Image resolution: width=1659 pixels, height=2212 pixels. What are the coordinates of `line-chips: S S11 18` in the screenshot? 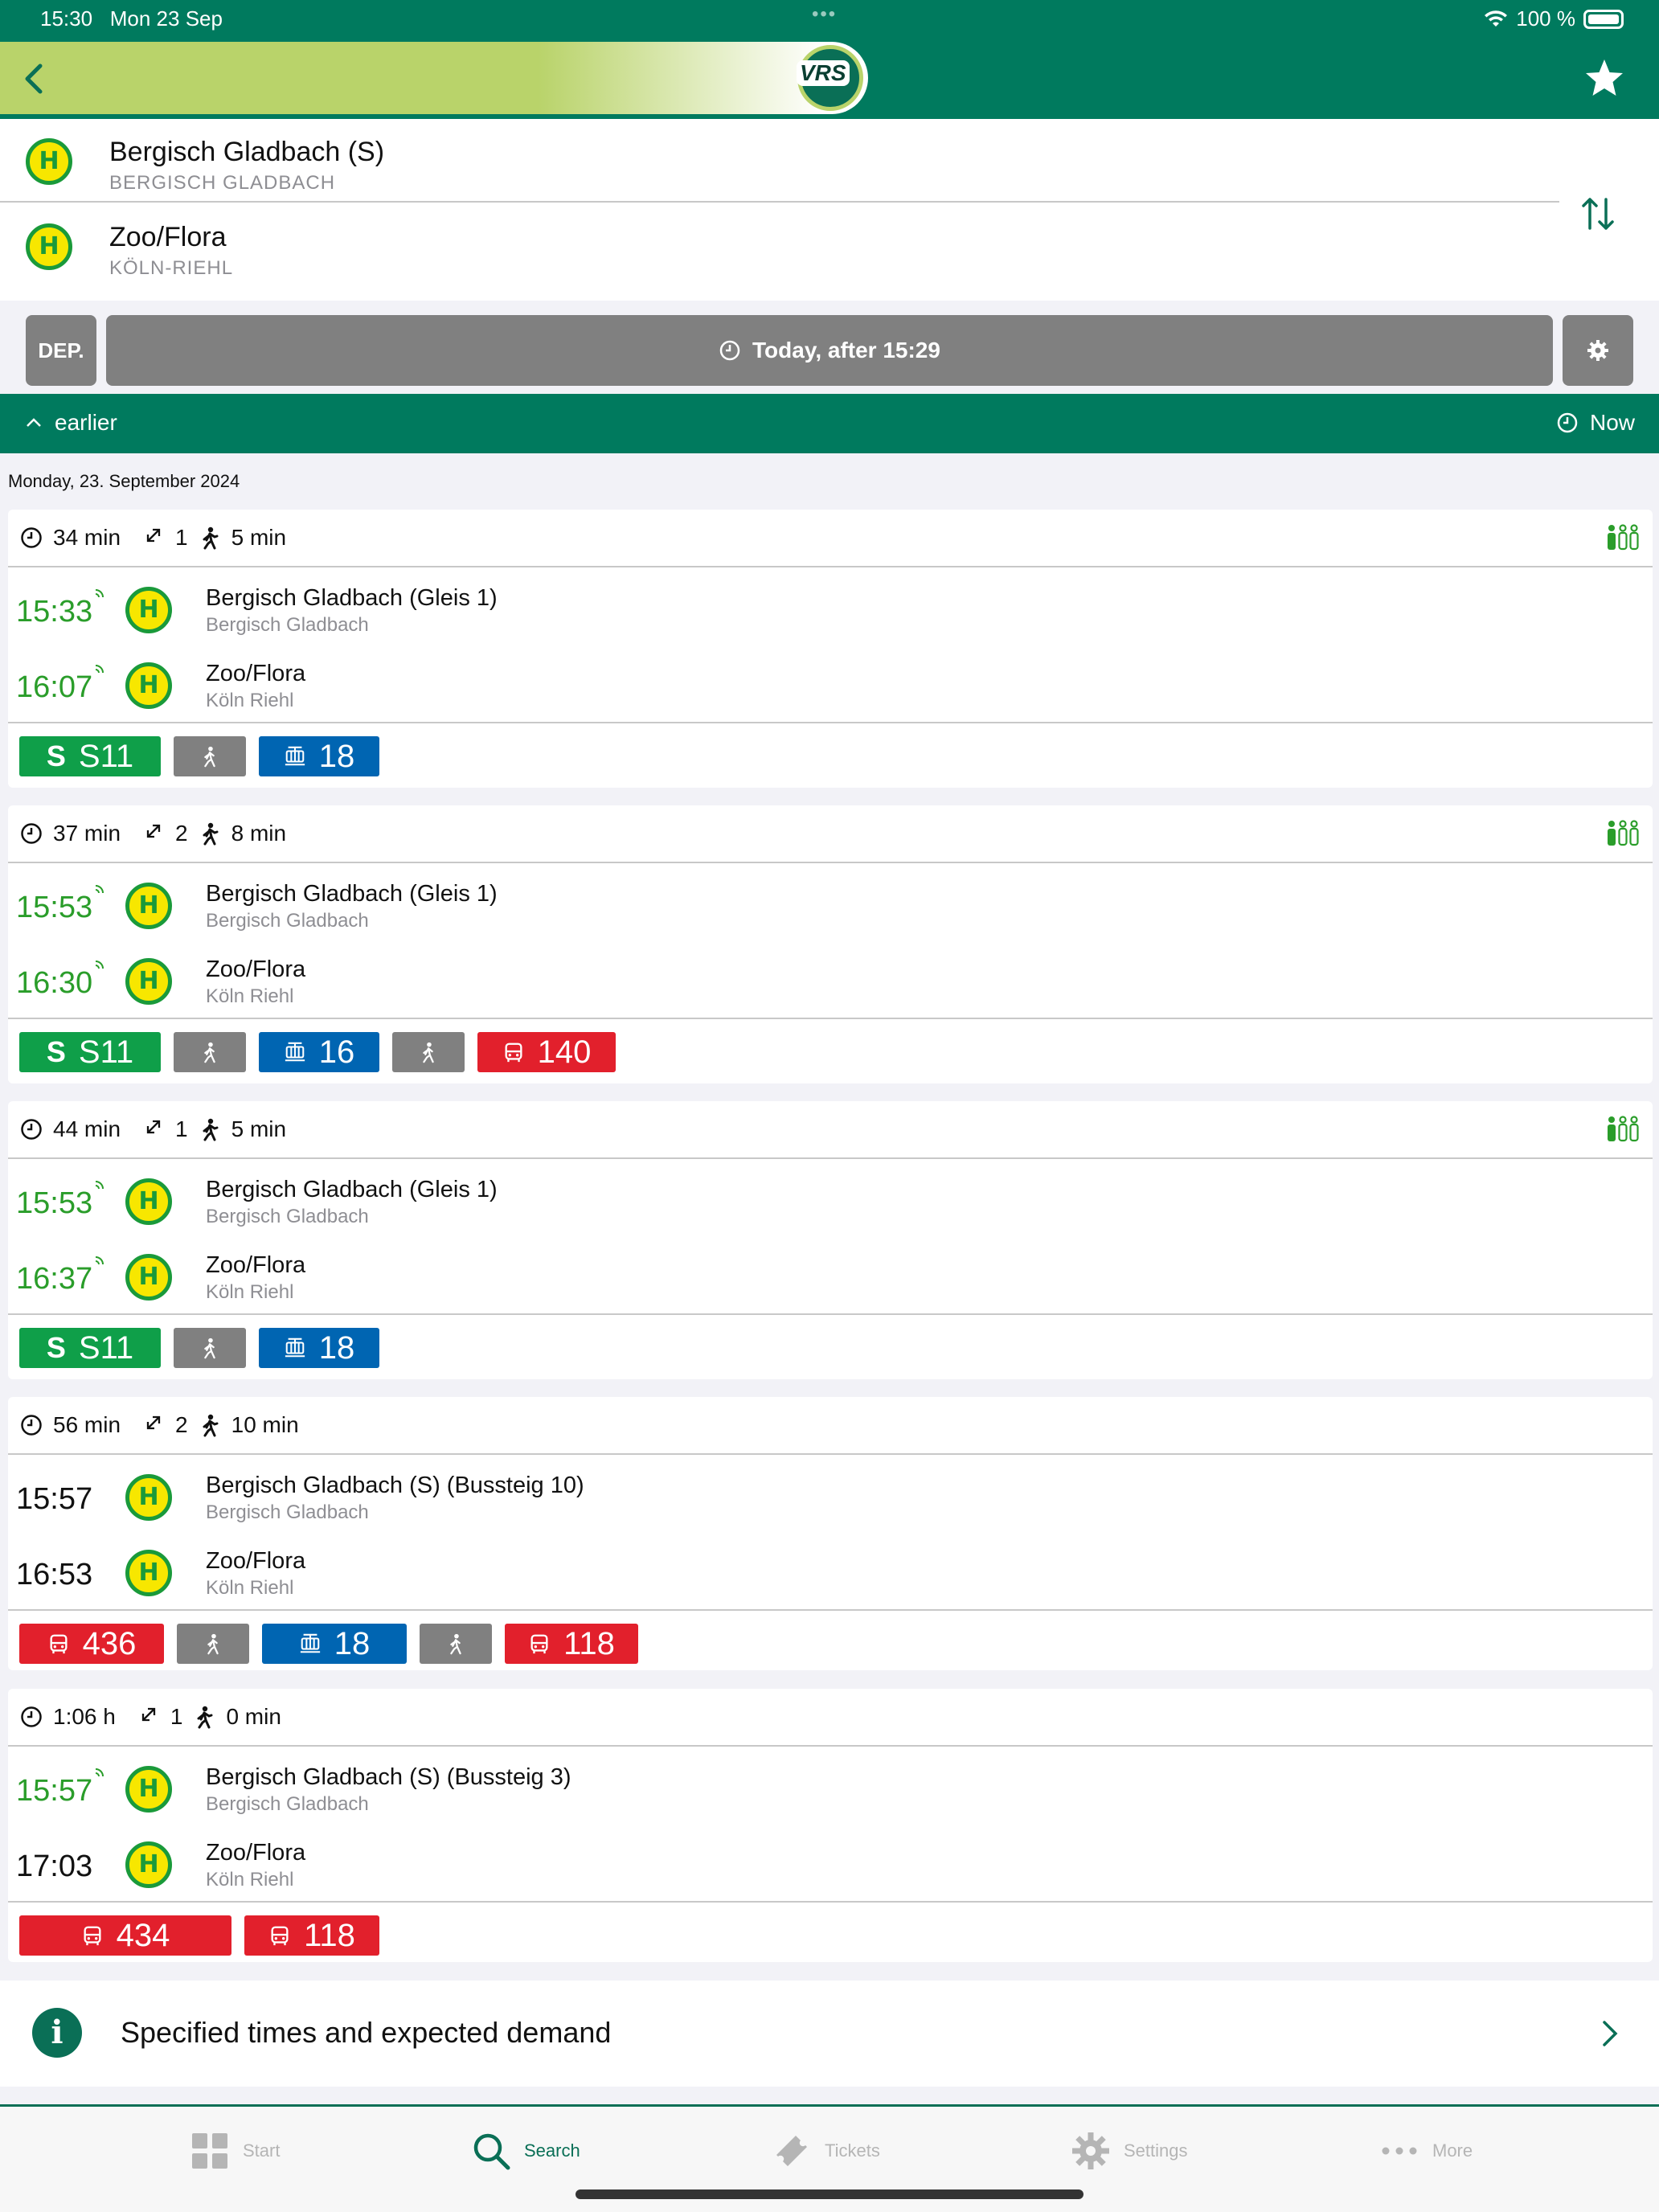 It's located at (830, 755).